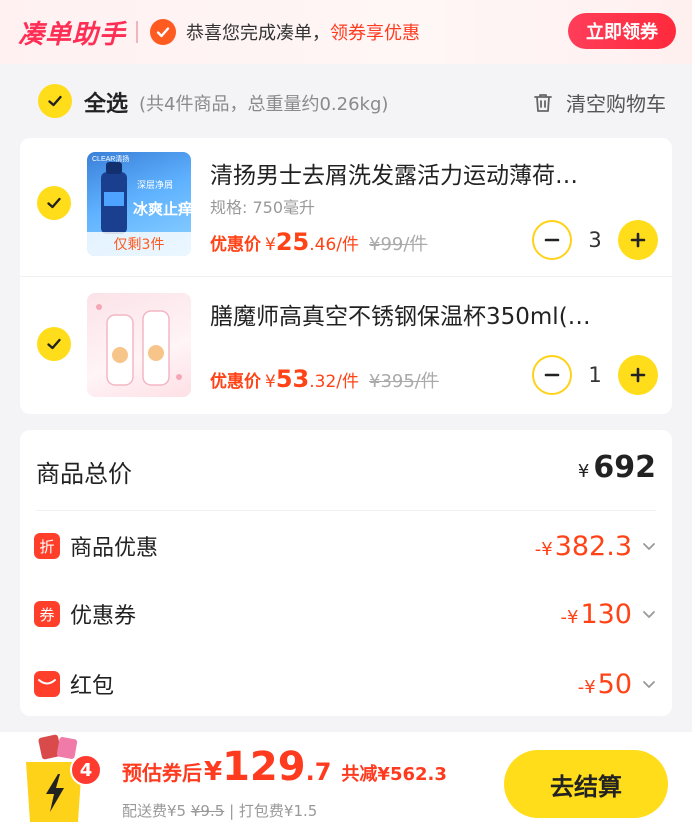 This screenshot has width=692, height=836. What do you see at coordinates (110, 158) in the screenshot?
I see `product-image-brand: CLEAR清扬` at bounding box center [110, 158].